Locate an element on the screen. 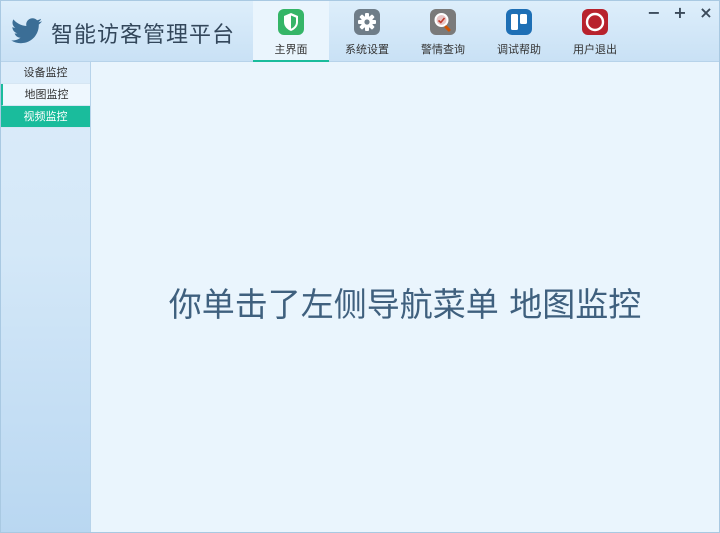 This screenshot has width=720, height=533. app-title: 智能访客管理平台 is located at coordinates (143, 35).